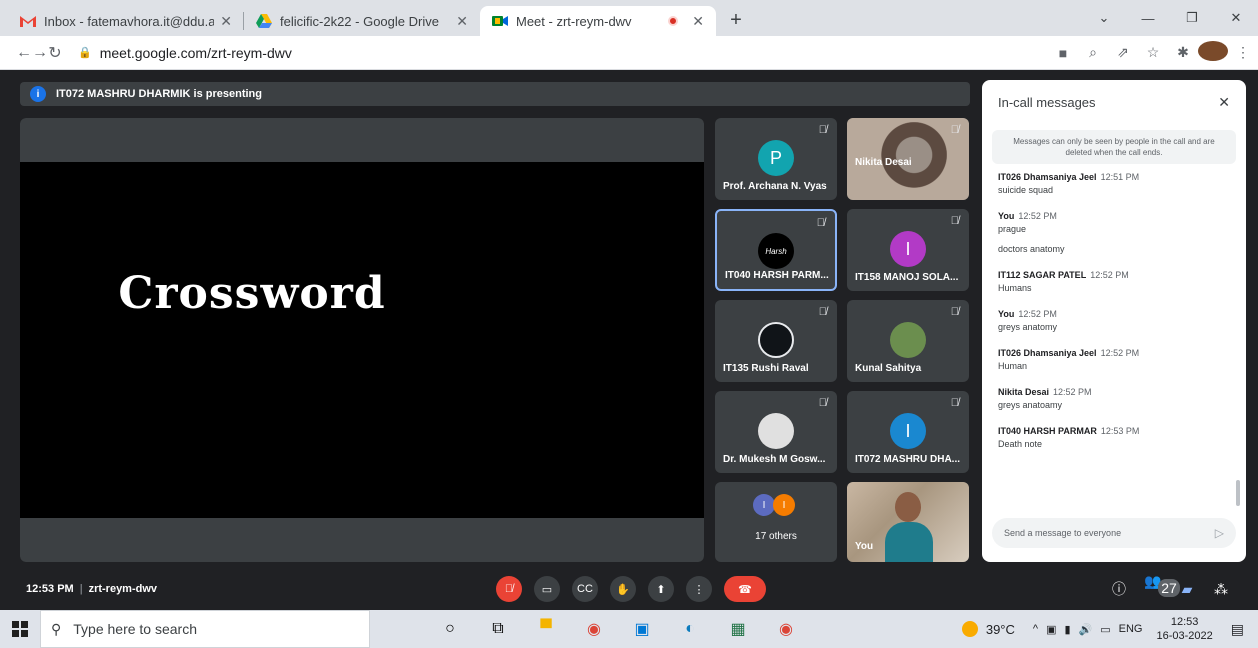  What do you see at coordinates (738, 629) in the screenshot?
I see `excel-icon: ▦` at bounding box center [738, 629].